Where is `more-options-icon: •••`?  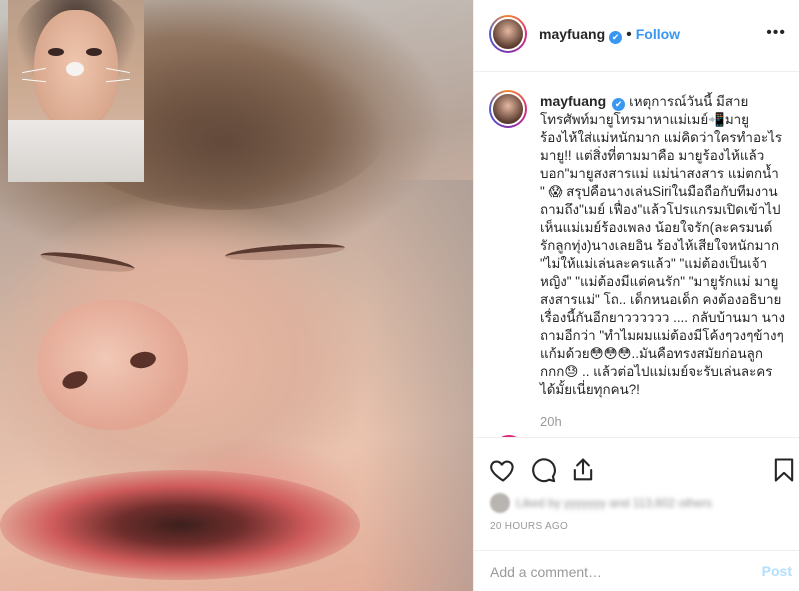 more-options-icon: ••• is located at coordinates (776, 33).